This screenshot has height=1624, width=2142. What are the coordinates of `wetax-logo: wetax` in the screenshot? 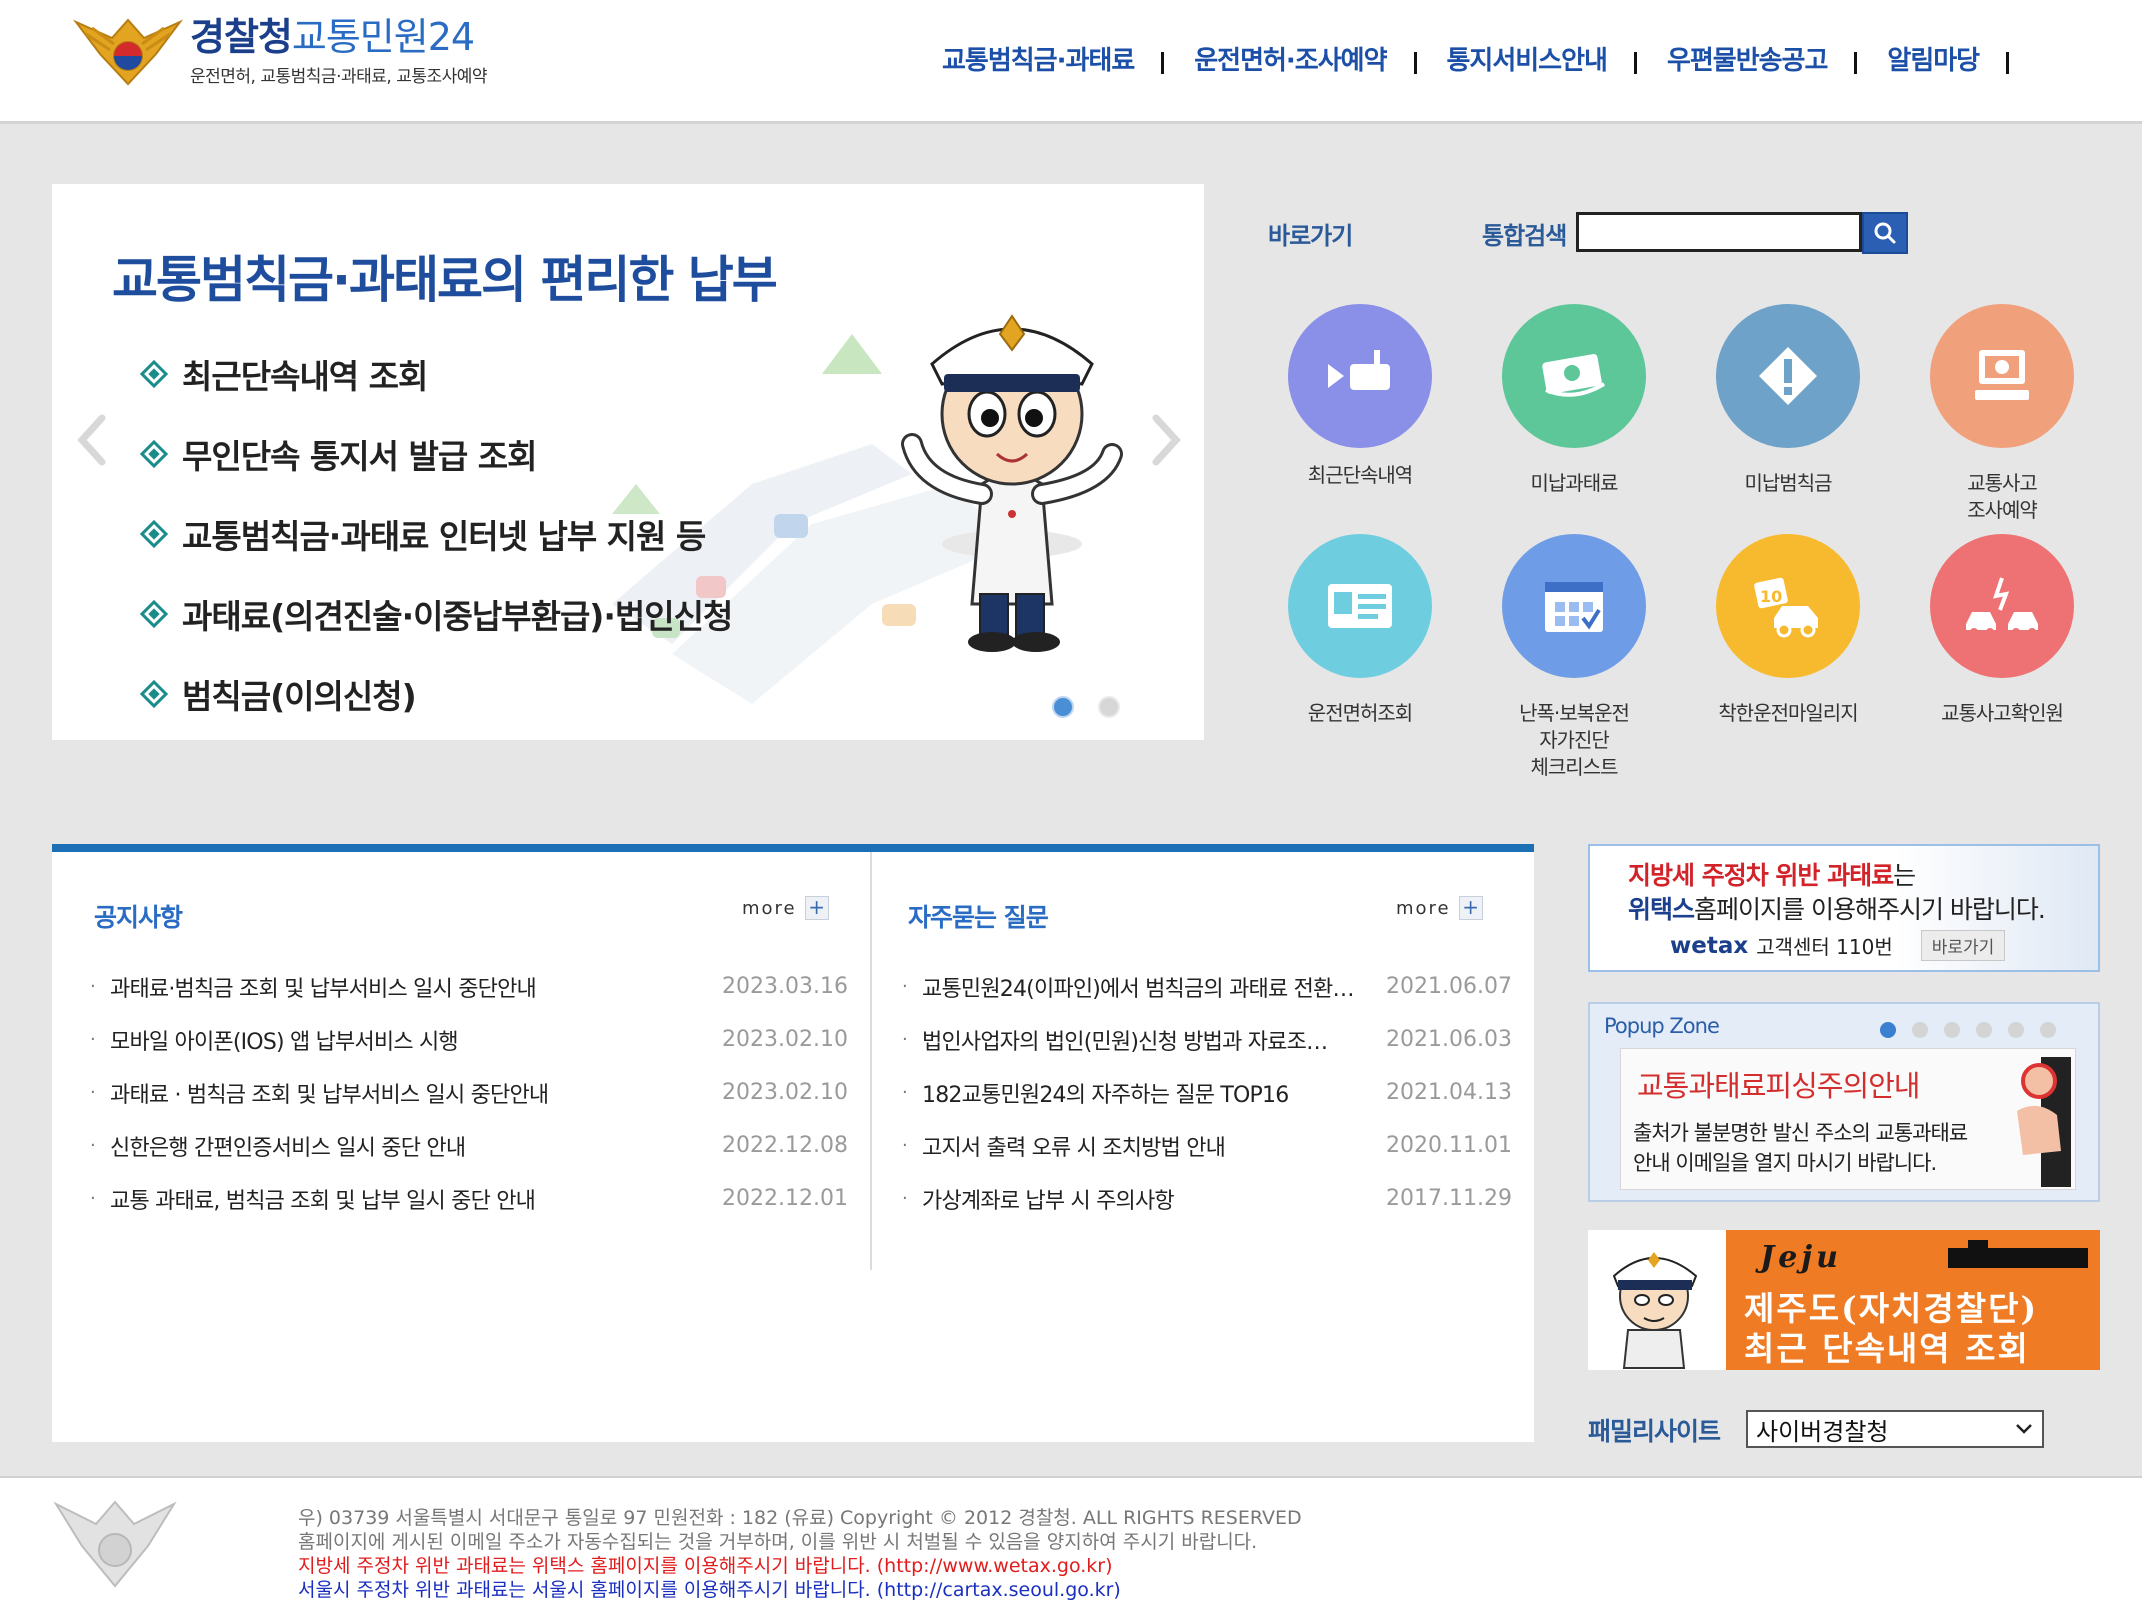 It's located at (1709, 945).